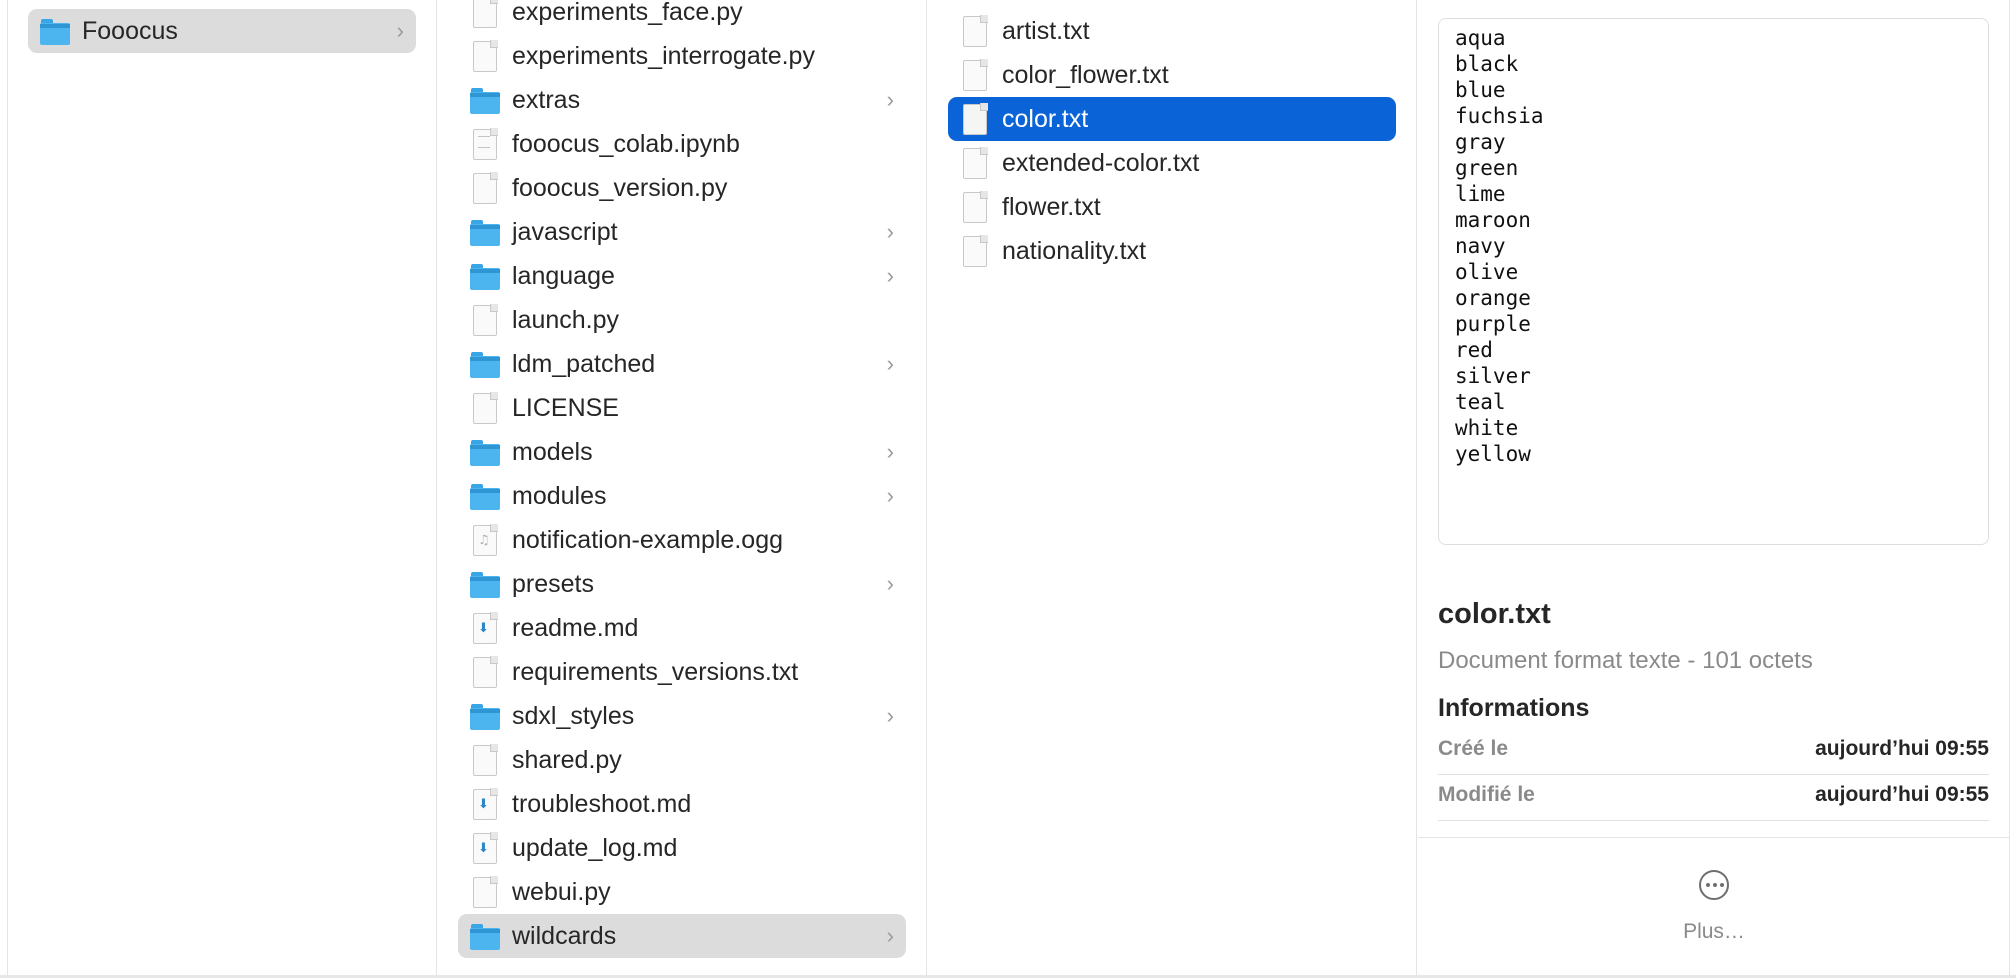  What do you see at coordinates (1085, 74) in the screenshot?
I see `item-name: color_flower.txt` at bounding box center [1085, 74].